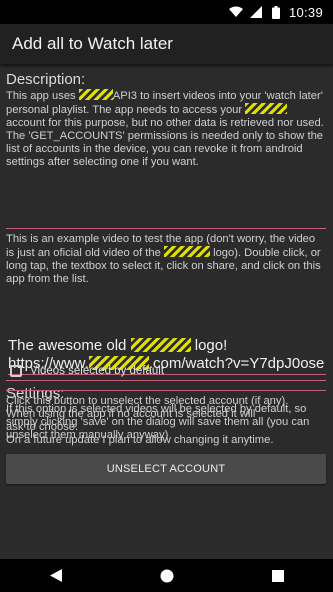  I want to click on example-line-1: The awesome old logo!, so click(166, 346).